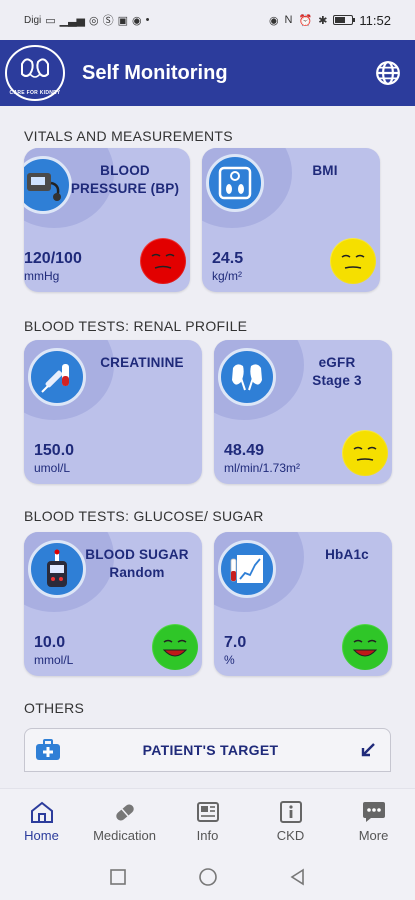 The height and width of the screenshot is (900, 415). What do you see at coordinates (72, 20) in the screenshot?
I see `signal-icon: ▁▃▅` at bounding box center [72, 20].